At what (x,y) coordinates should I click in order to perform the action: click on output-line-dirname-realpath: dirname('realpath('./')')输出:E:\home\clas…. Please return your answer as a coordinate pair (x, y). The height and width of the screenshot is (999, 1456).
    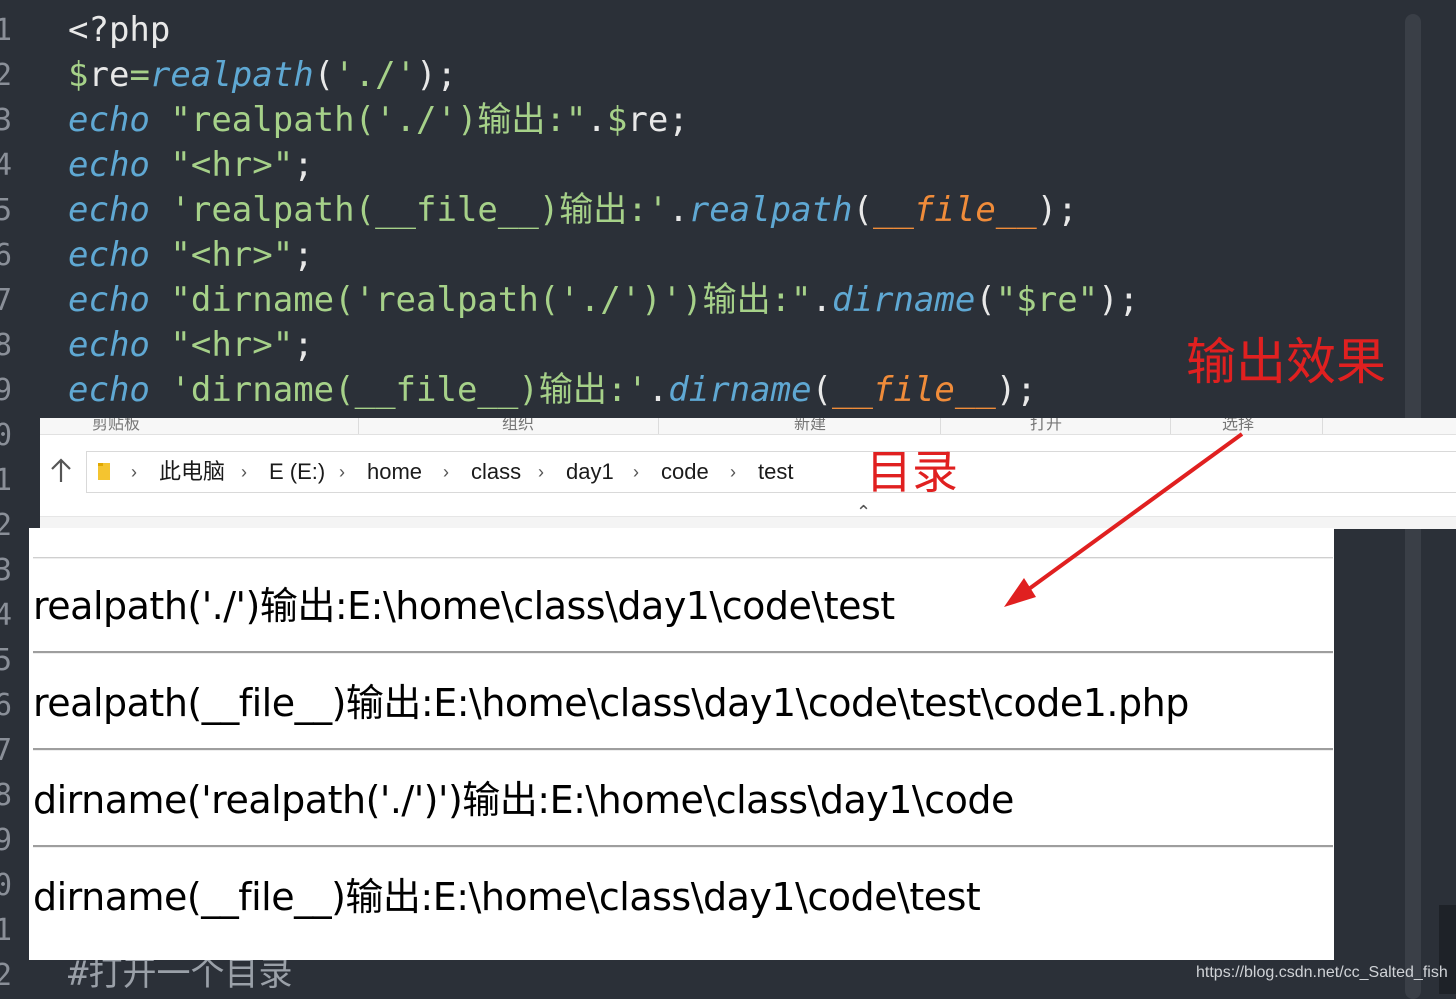
    Looking at the image, I should click on (523, 800).